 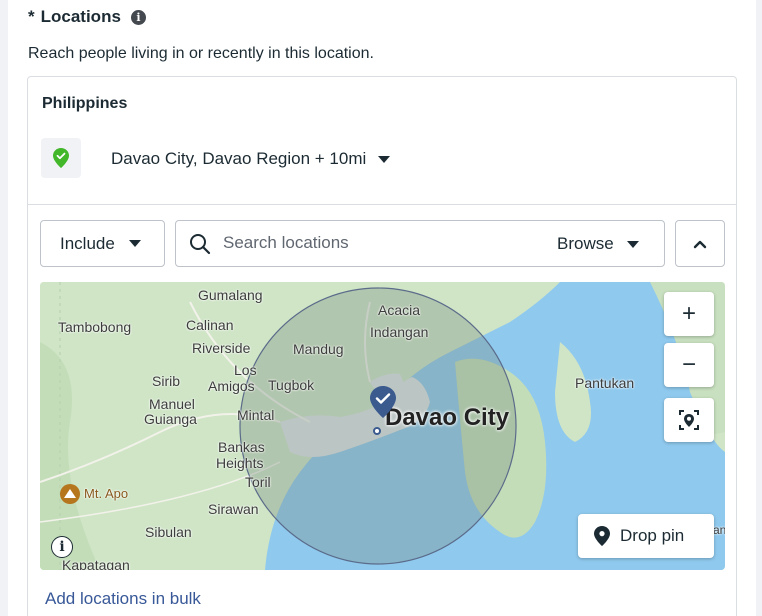 I want to click on map-place-label: Heights, so click(x=240, y=463).